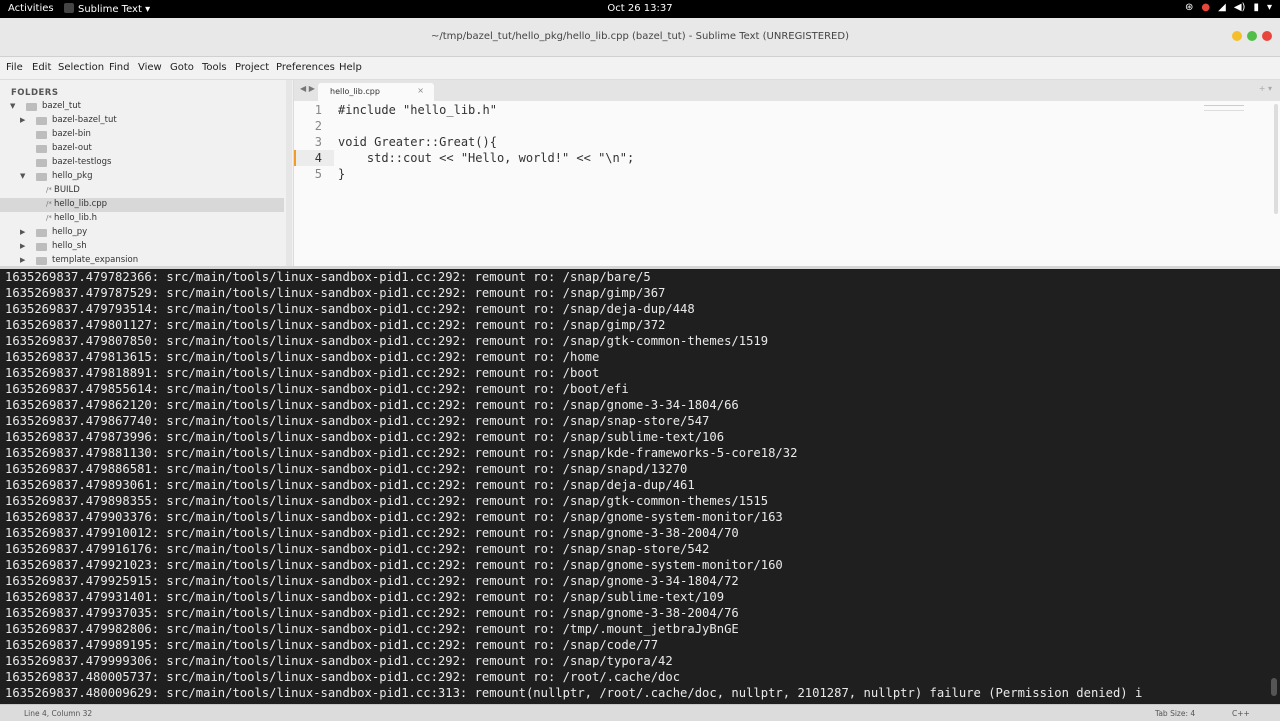  What do you see at coordinates (41, 67) in the screenshot?
I see `menu-edit: Edit` at bounding box center [41, 67].